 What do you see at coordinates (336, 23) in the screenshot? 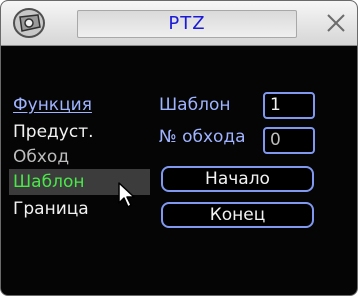
I see `close-icon` at bounding box center [336, 23].